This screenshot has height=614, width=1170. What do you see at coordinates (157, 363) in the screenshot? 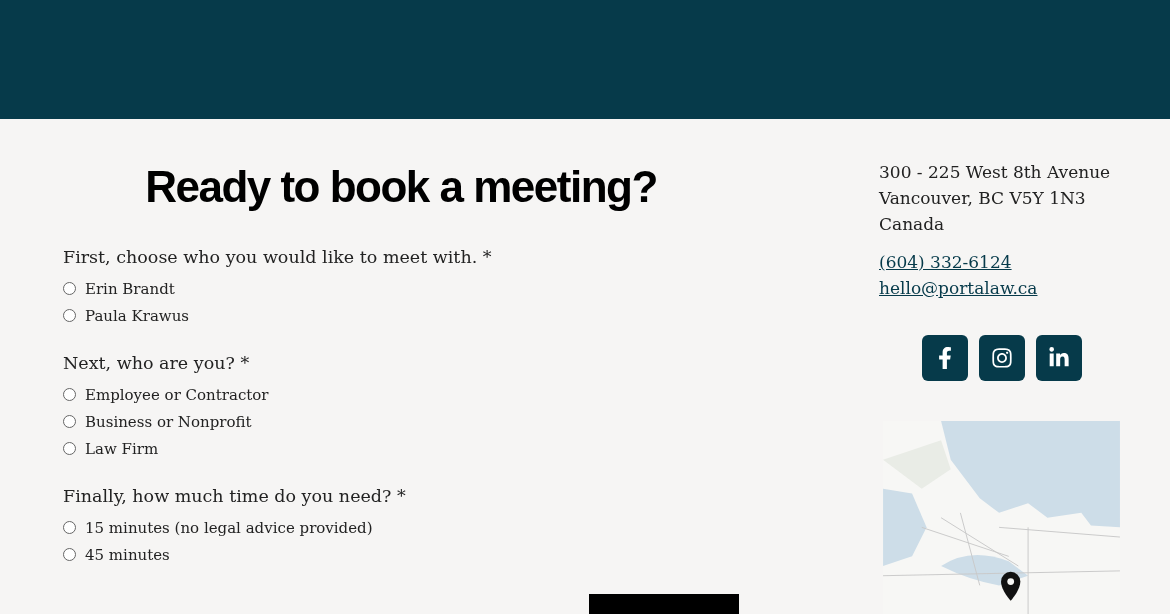
I see `question-label: Next, who are you? *` at bounding box center [157, 363].